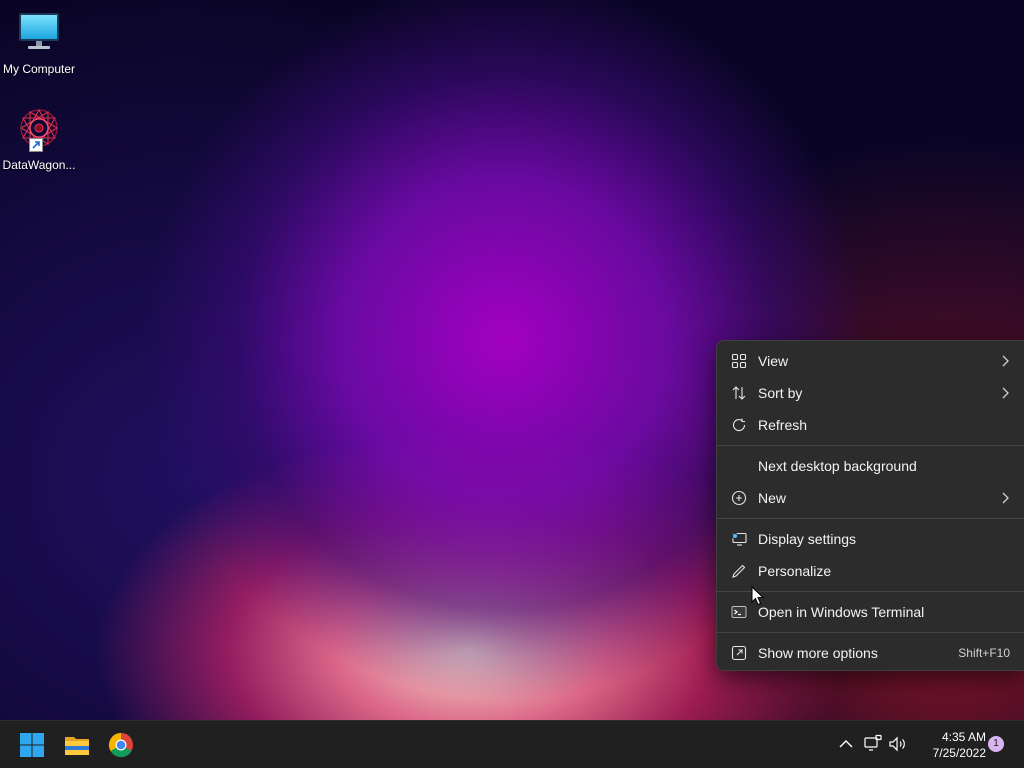 Image resolution: width=1024 pixels, height=768 pixels. Describe the element at coordinates (36, 145) in the screenshot. I see `shortcut-arrow-icon` at that location.